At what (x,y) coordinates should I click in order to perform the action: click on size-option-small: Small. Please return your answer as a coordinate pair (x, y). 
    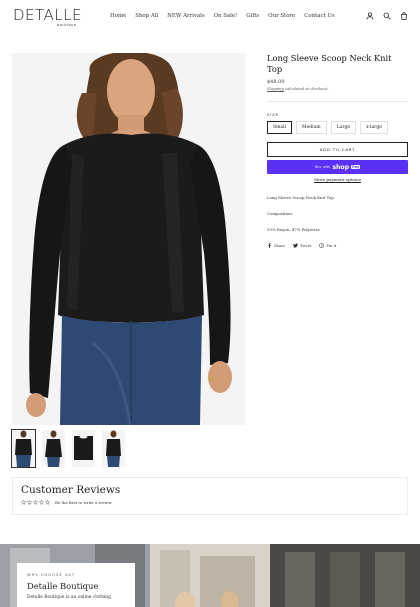
    Looking at the image, I should click on (279, 127).